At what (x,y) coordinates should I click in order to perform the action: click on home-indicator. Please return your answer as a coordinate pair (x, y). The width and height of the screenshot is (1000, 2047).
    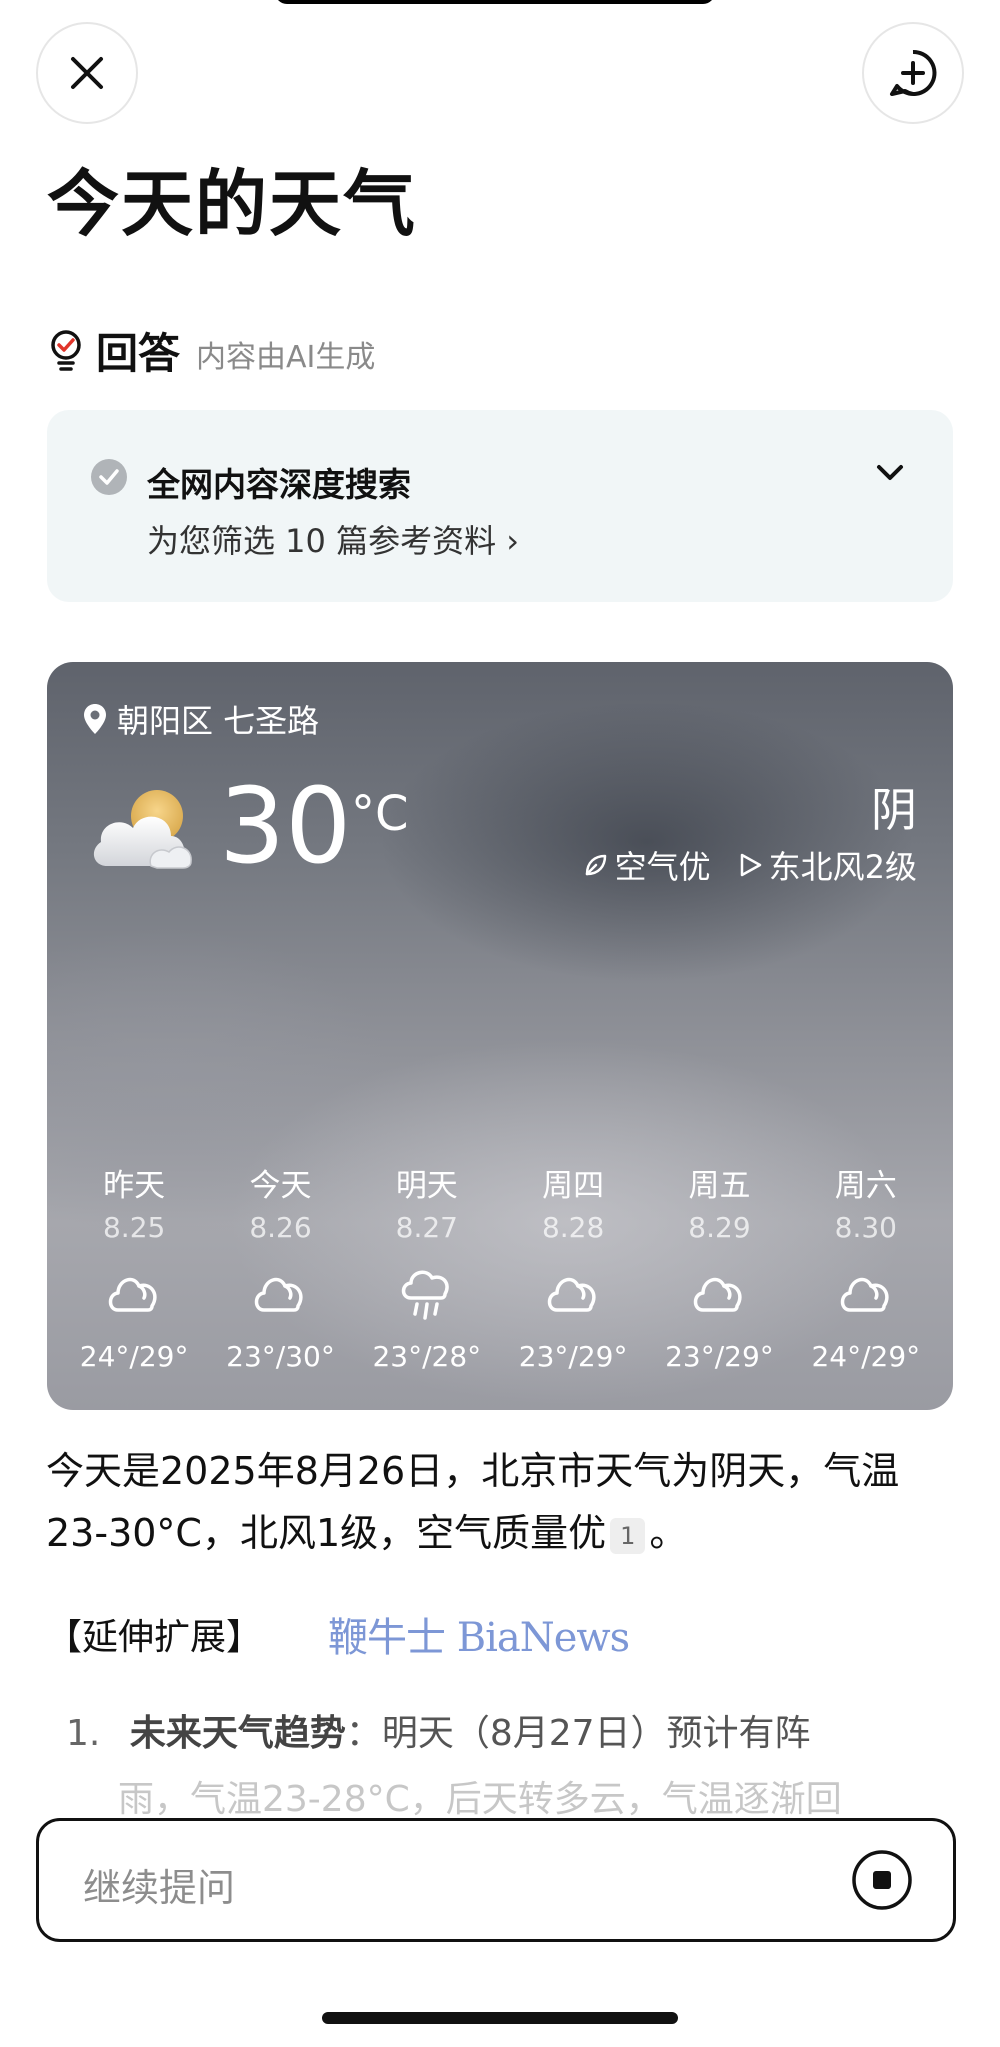
    Looking at the image, I should click on (500, 2018).